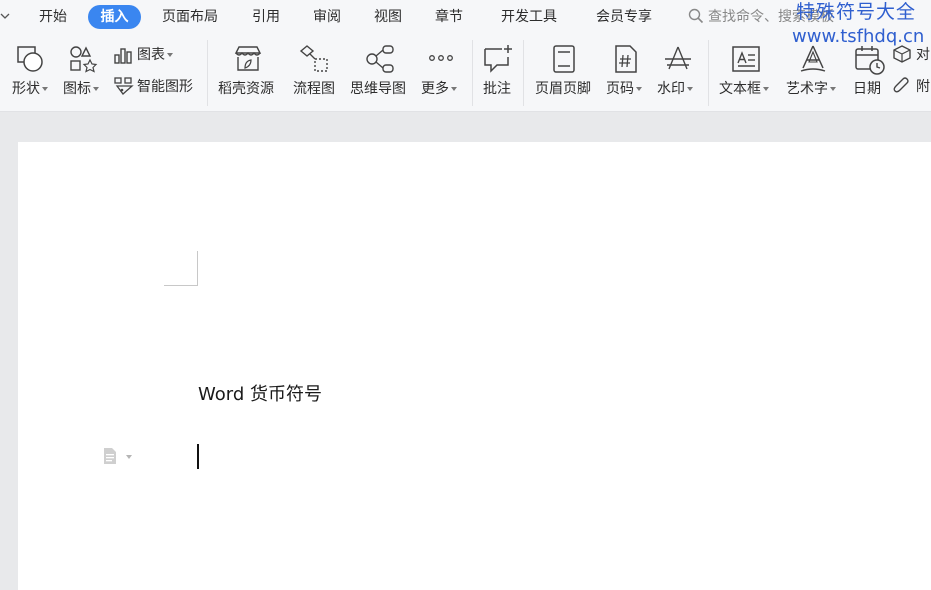 The width and height of the screenshot is (931, 590). I want to click on mindmap-button: 思维导图, so click(380, 71).